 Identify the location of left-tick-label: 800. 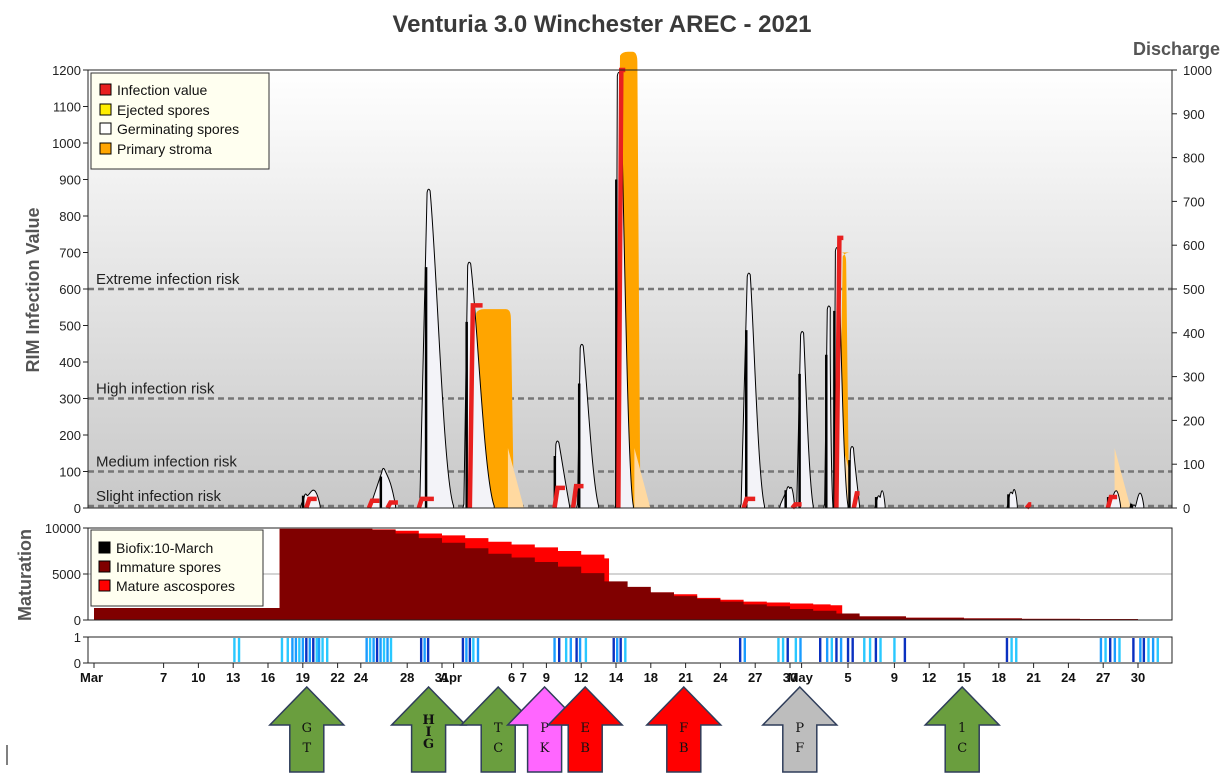
(70, 216).